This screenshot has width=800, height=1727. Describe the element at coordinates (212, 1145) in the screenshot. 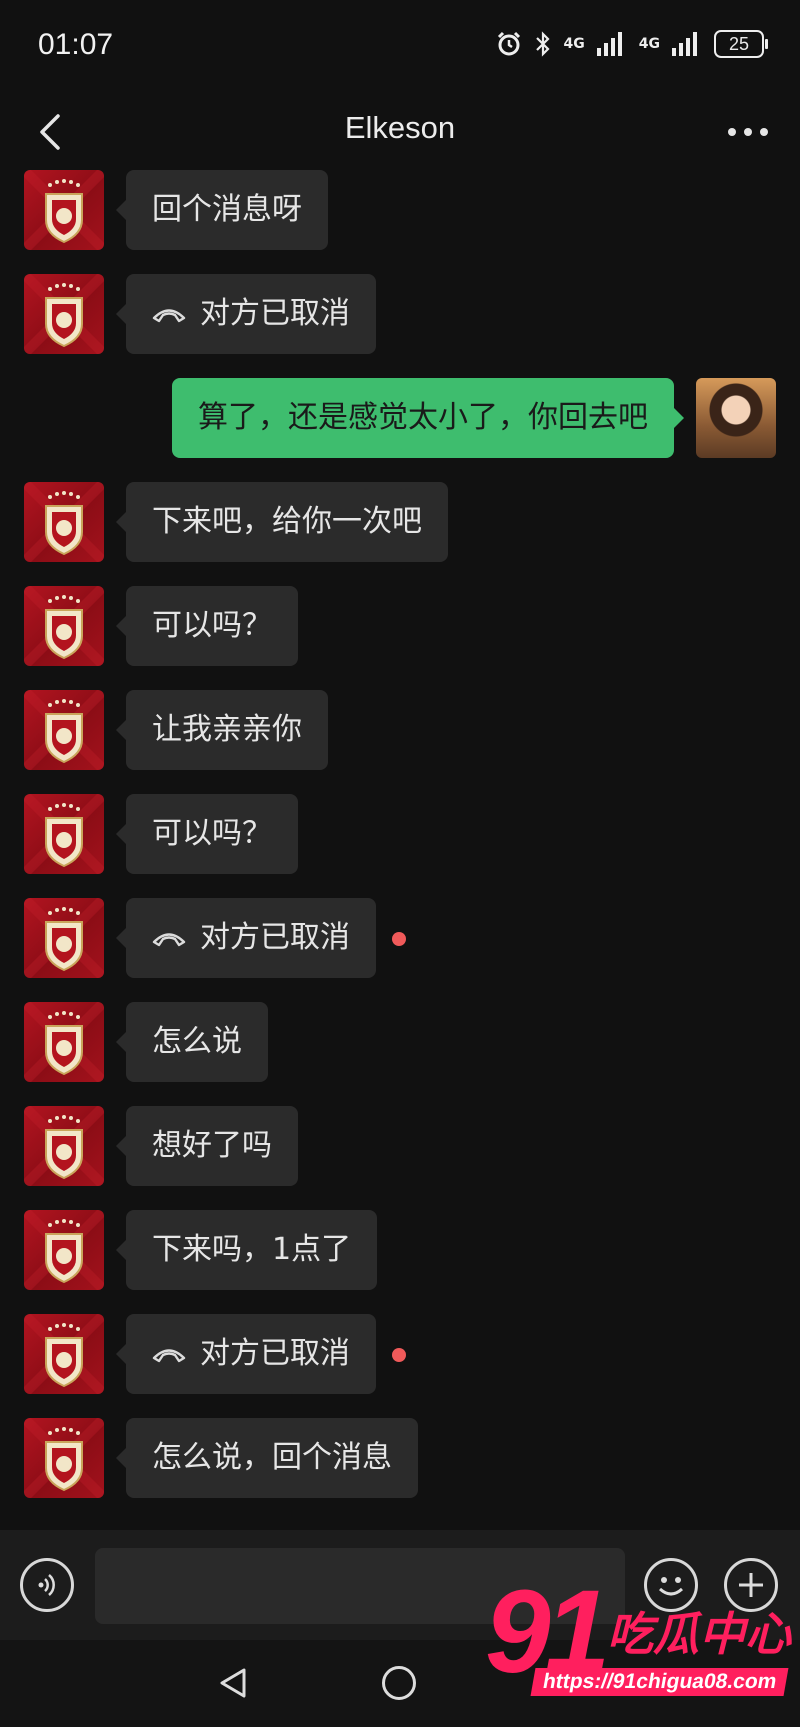

I see `message-text: 想好了吗` at that location.